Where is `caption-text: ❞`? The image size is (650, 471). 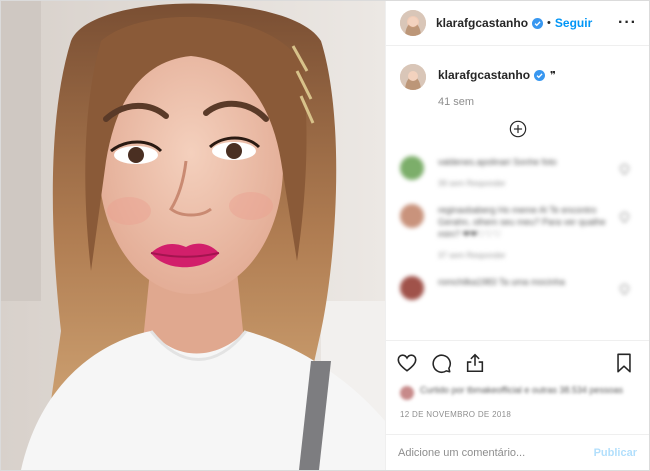
caption-text: ❞ is located at coordinates (553, 75).